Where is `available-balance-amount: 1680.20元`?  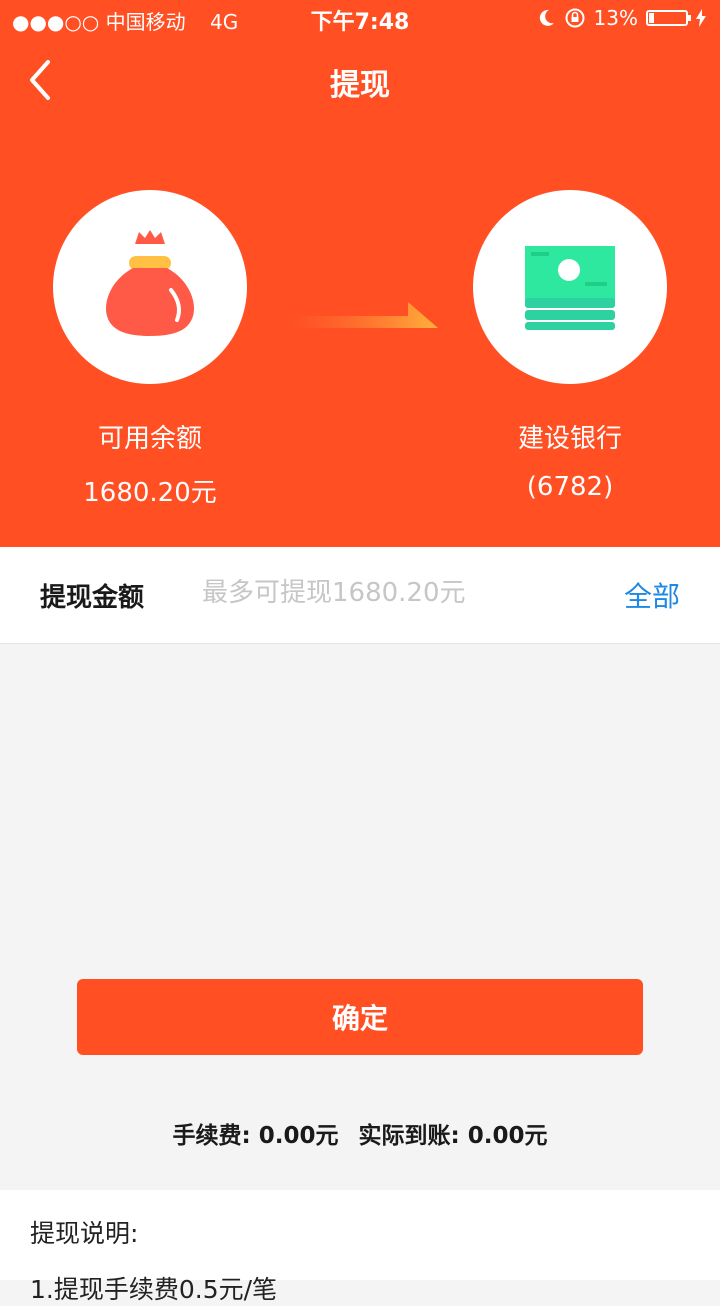 available-balance-amount: 1680.20元 is located at coordinates (150, 493).